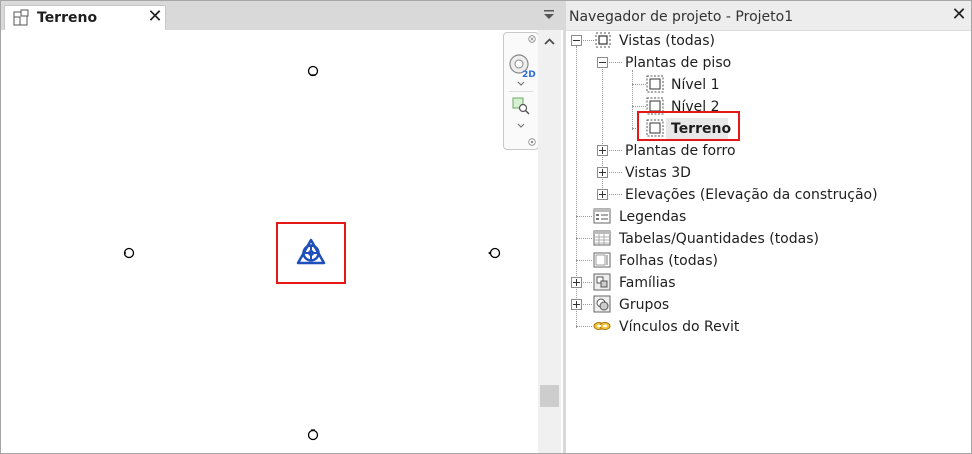 This screenshot has width=972, height=454. What do you see at coordinates (766, 85) in the screenshot?
I see `tree-node-level-1: Nível 1` at bounding box center [766, 85].